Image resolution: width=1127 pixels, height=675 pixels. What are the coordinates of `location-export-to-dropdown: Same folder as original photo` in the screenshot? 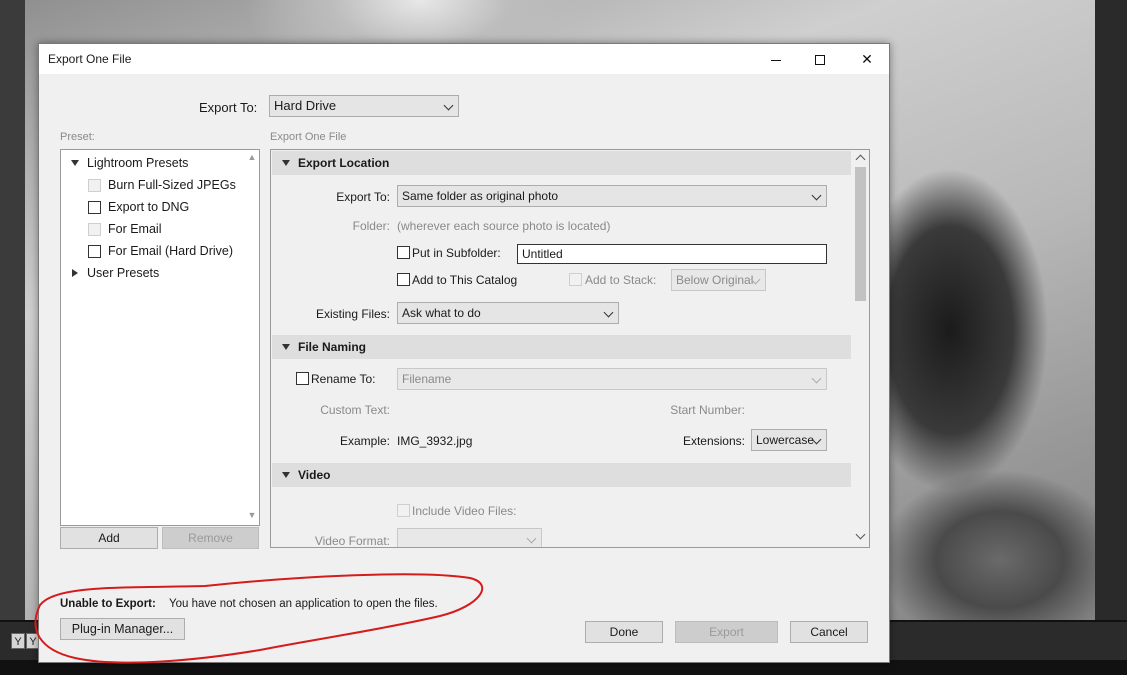 It's located at (612, 196).